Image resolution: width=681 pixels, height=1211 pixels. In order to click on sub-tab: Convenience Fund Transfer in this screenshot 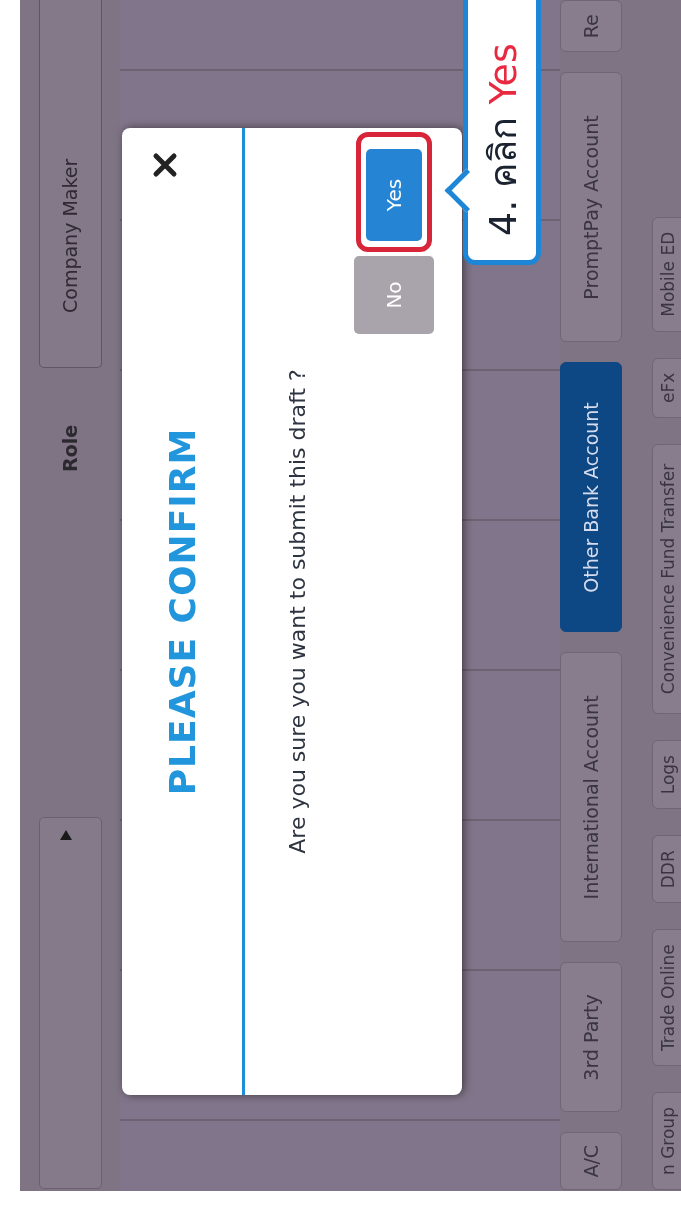, I will do `click(666, 579)`.